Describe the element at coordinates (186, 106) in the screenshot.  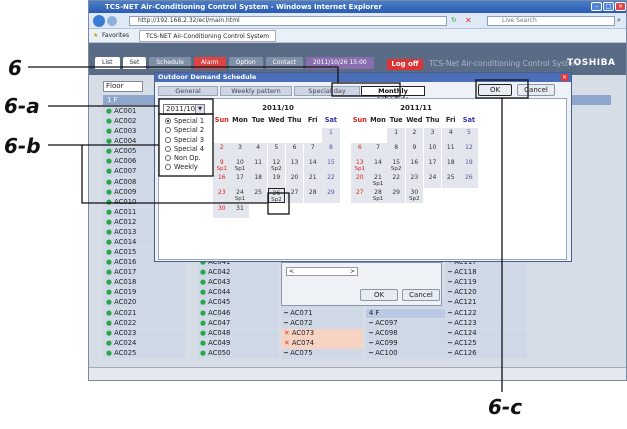
I see `highlight-box-year-select` at that location.